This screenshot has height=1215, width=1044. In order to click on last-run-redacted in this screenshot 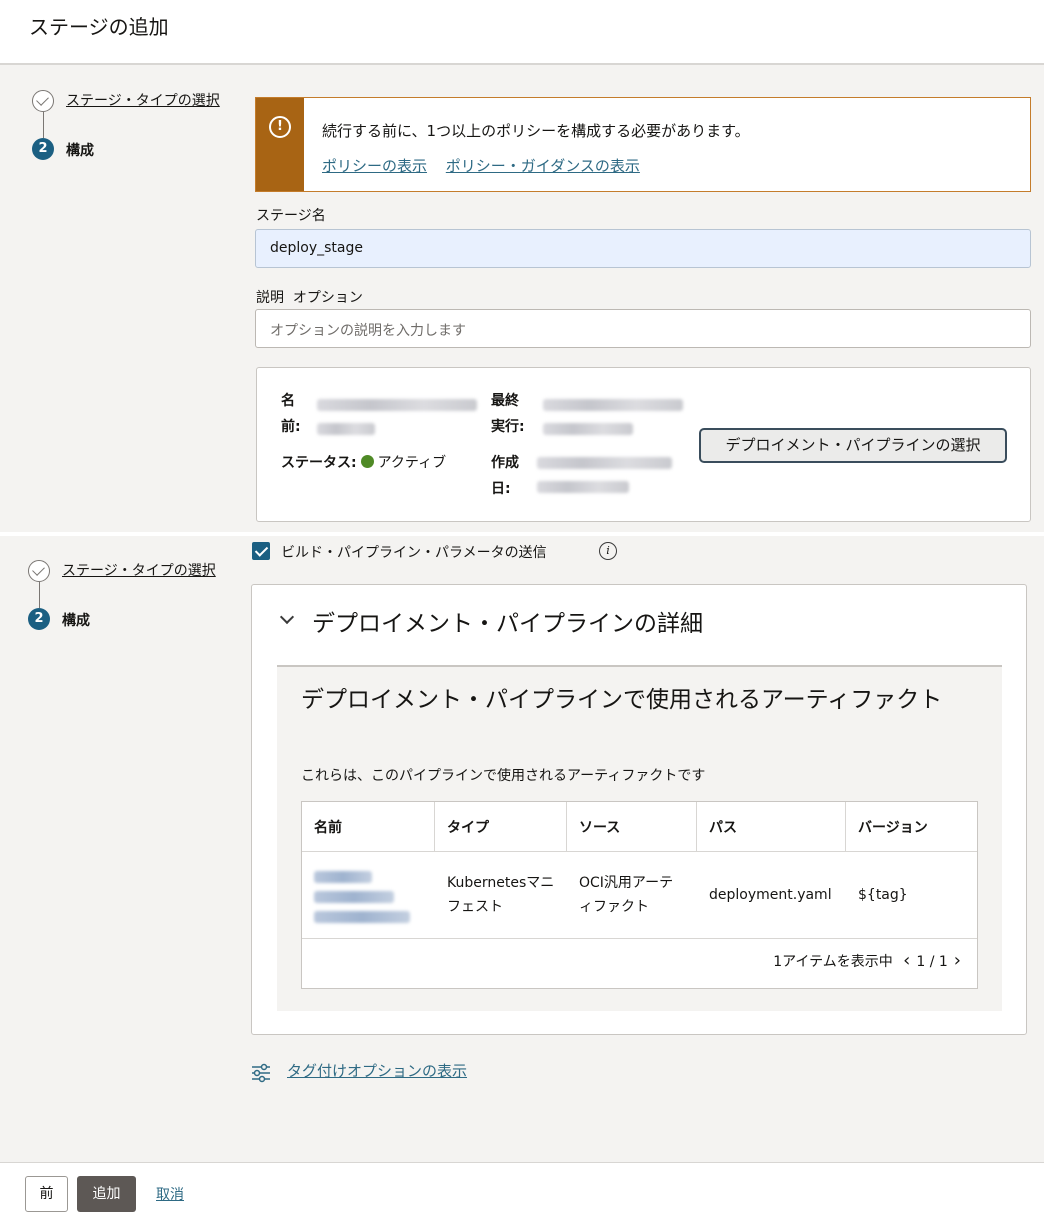, I will do `click(613, 405)`.